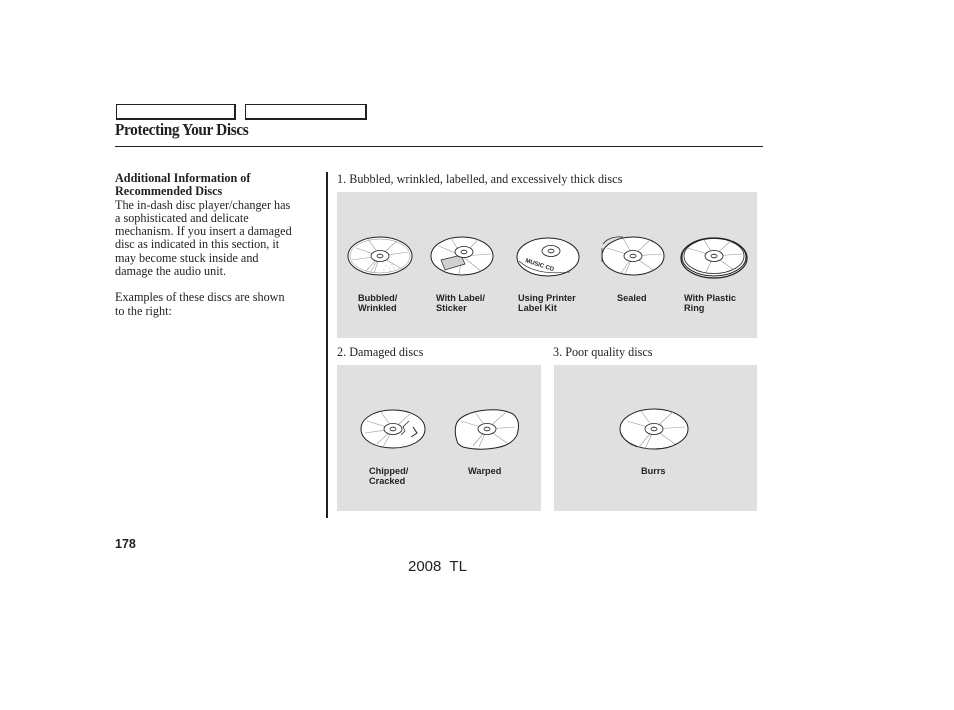 This screenshot has height=710, width=954. I want to click on text-line: mechanism. If you insert a damaged, so click(203, 231).